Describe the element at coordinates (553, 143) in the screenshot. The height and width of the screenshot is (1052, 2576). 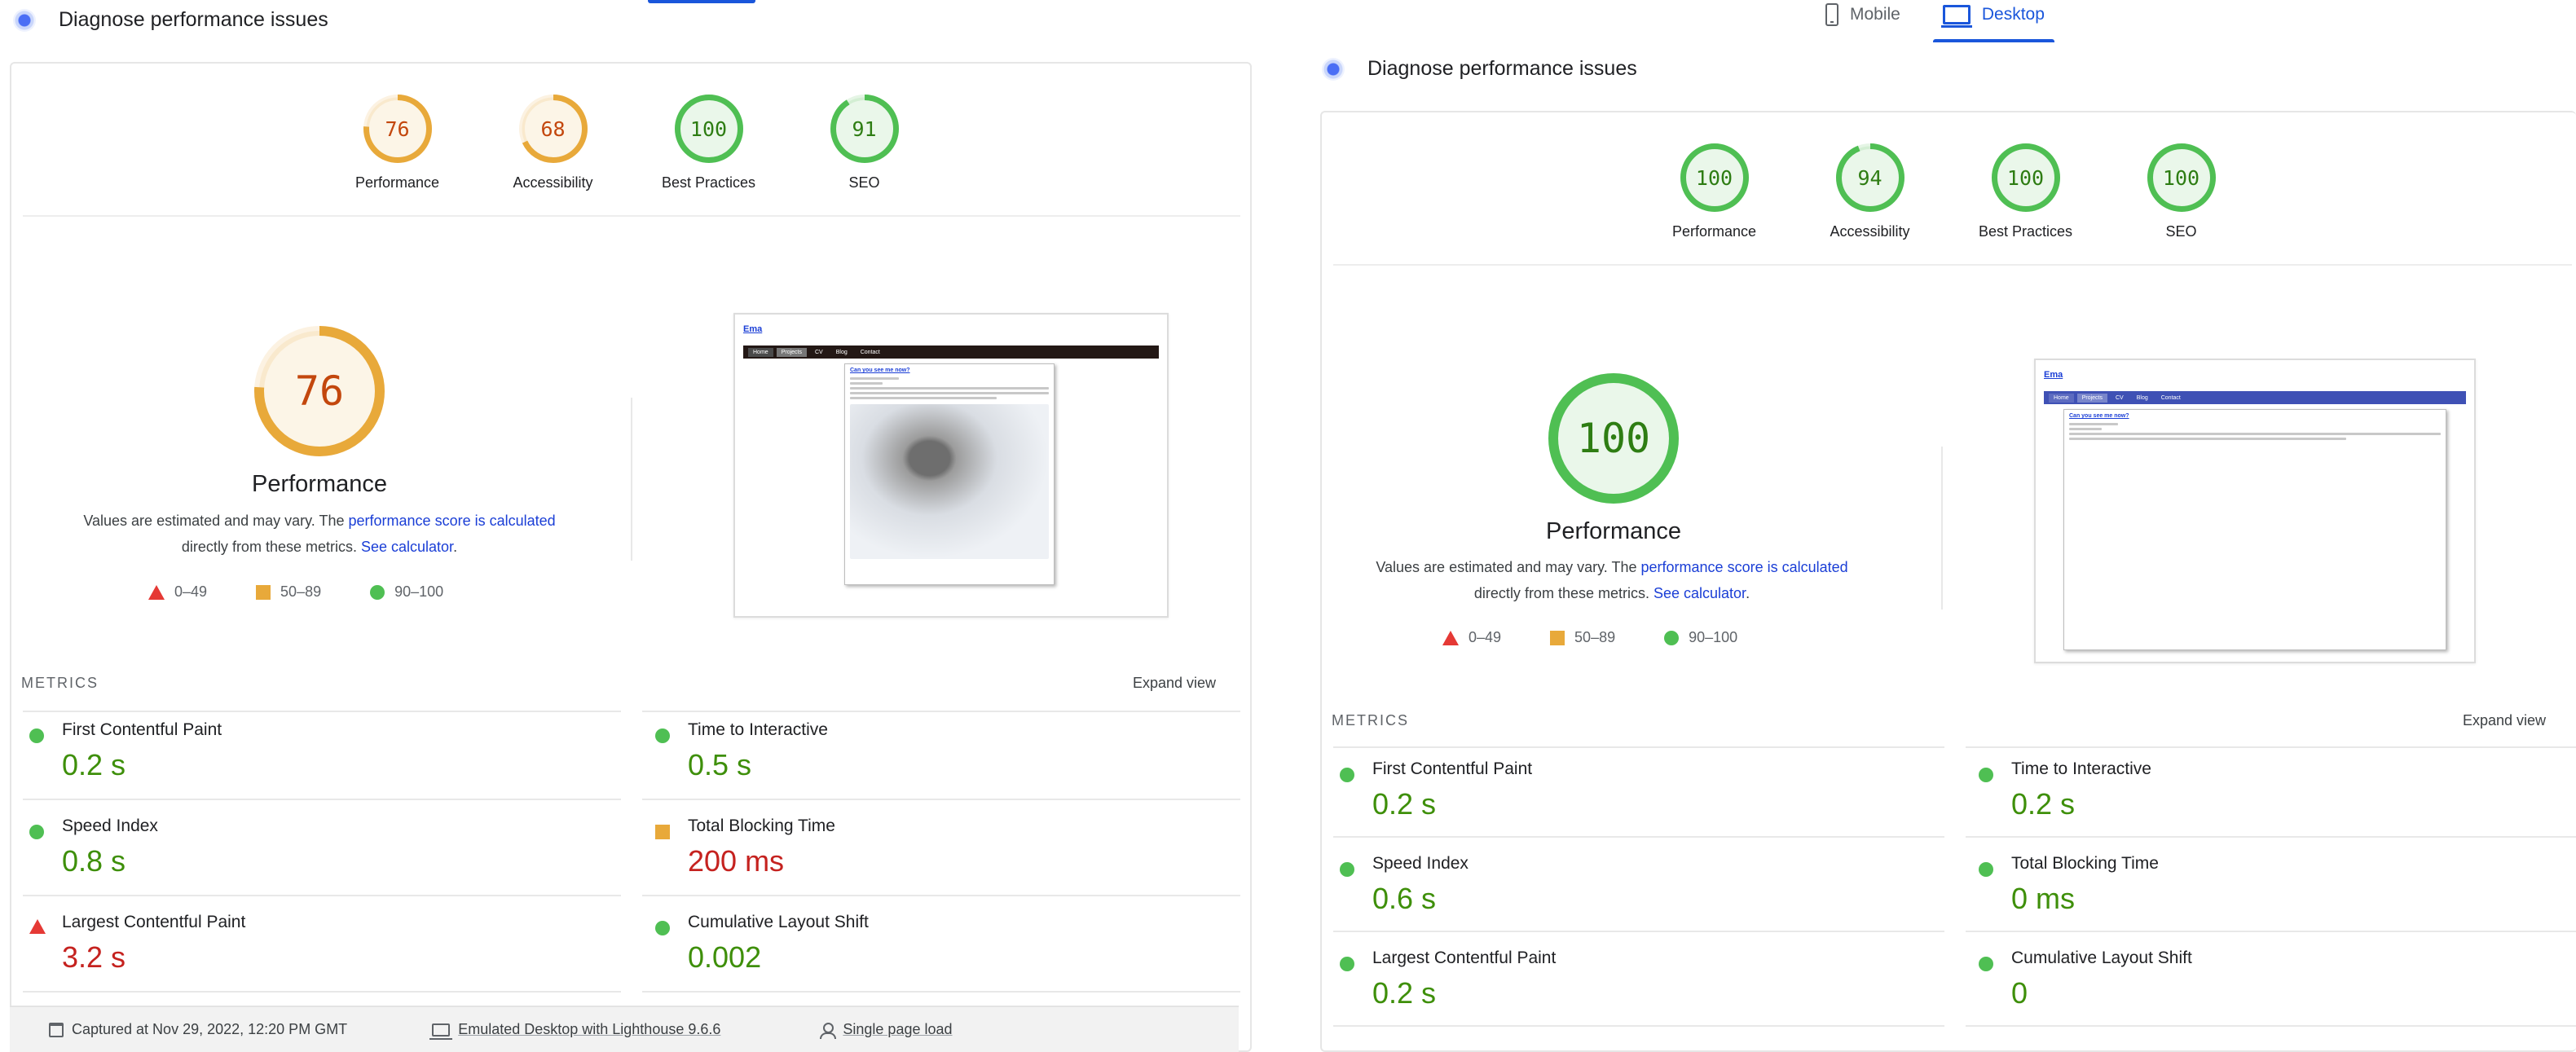
I see `gauge-accessibility: 68 Accessibility` at that location.